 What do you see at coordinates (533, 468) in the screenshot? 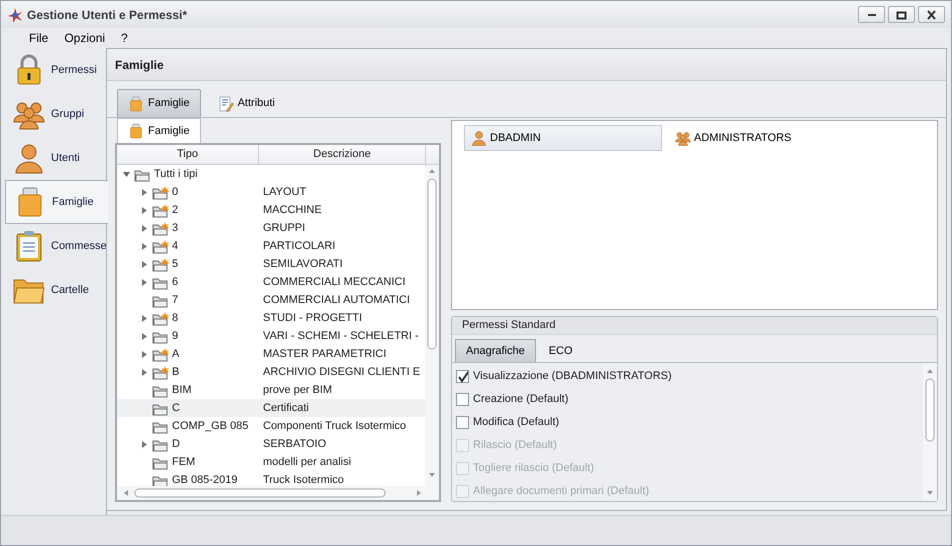
I see `checkbox-label: Togliere rilascio (Default)` at bounding box center [533, 468].